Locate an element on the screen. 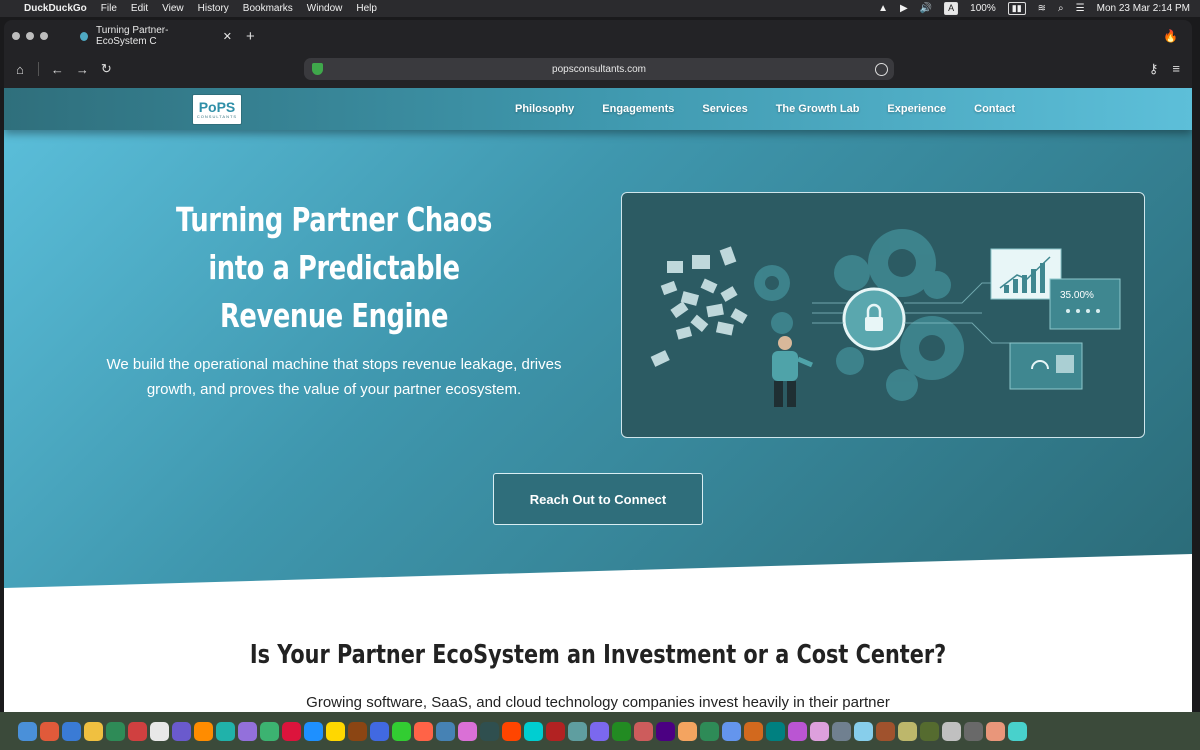 This screenshot has height=750, width=1200. passwords-key-icon: ⚷ is located at coordinates (1154, 69).